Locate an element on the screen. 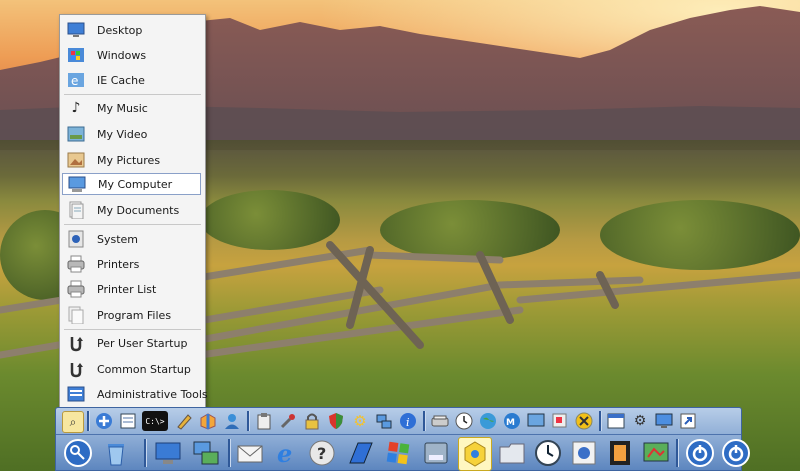 This screenshot has width=800, height=471. messenger-icon: M is located at coordinates (512, 421).